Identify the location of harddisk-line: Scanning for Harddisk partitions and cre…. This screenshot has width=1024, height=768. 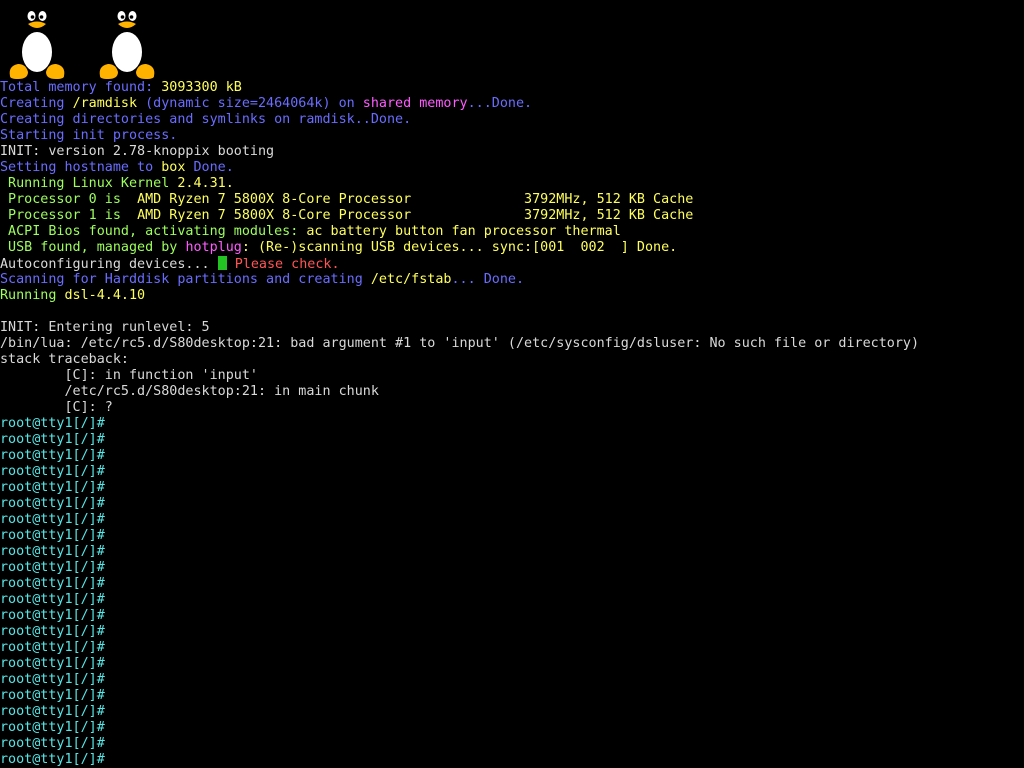
(512, 280).